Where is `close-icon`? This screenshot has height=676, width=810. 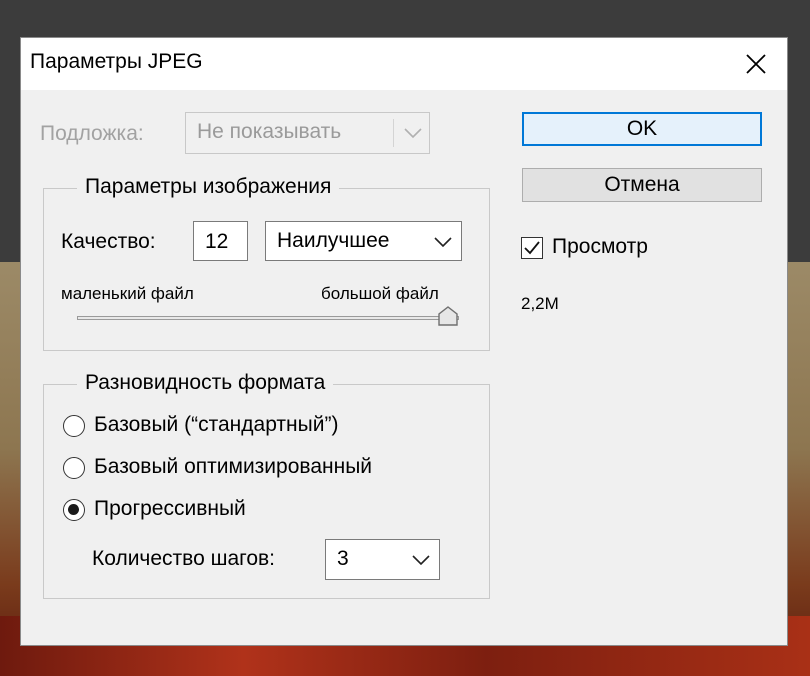 close-icon is located at coordinates (756, 64).